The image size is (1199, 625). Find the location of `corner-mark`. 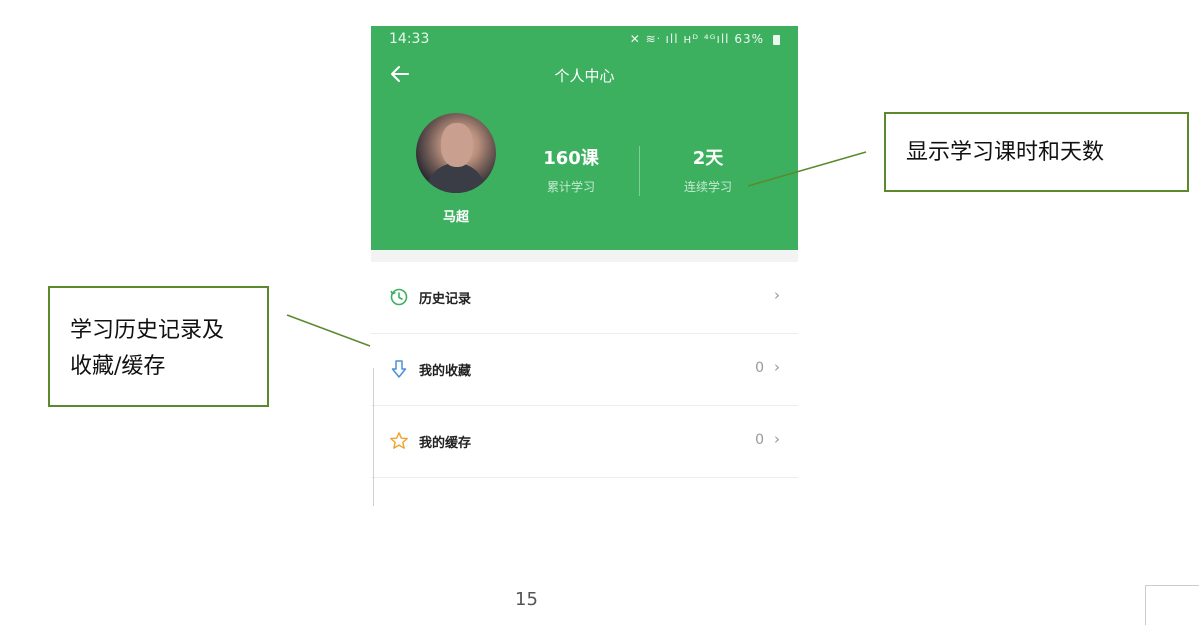

corner-mark is located at coordinates (1172, 605).